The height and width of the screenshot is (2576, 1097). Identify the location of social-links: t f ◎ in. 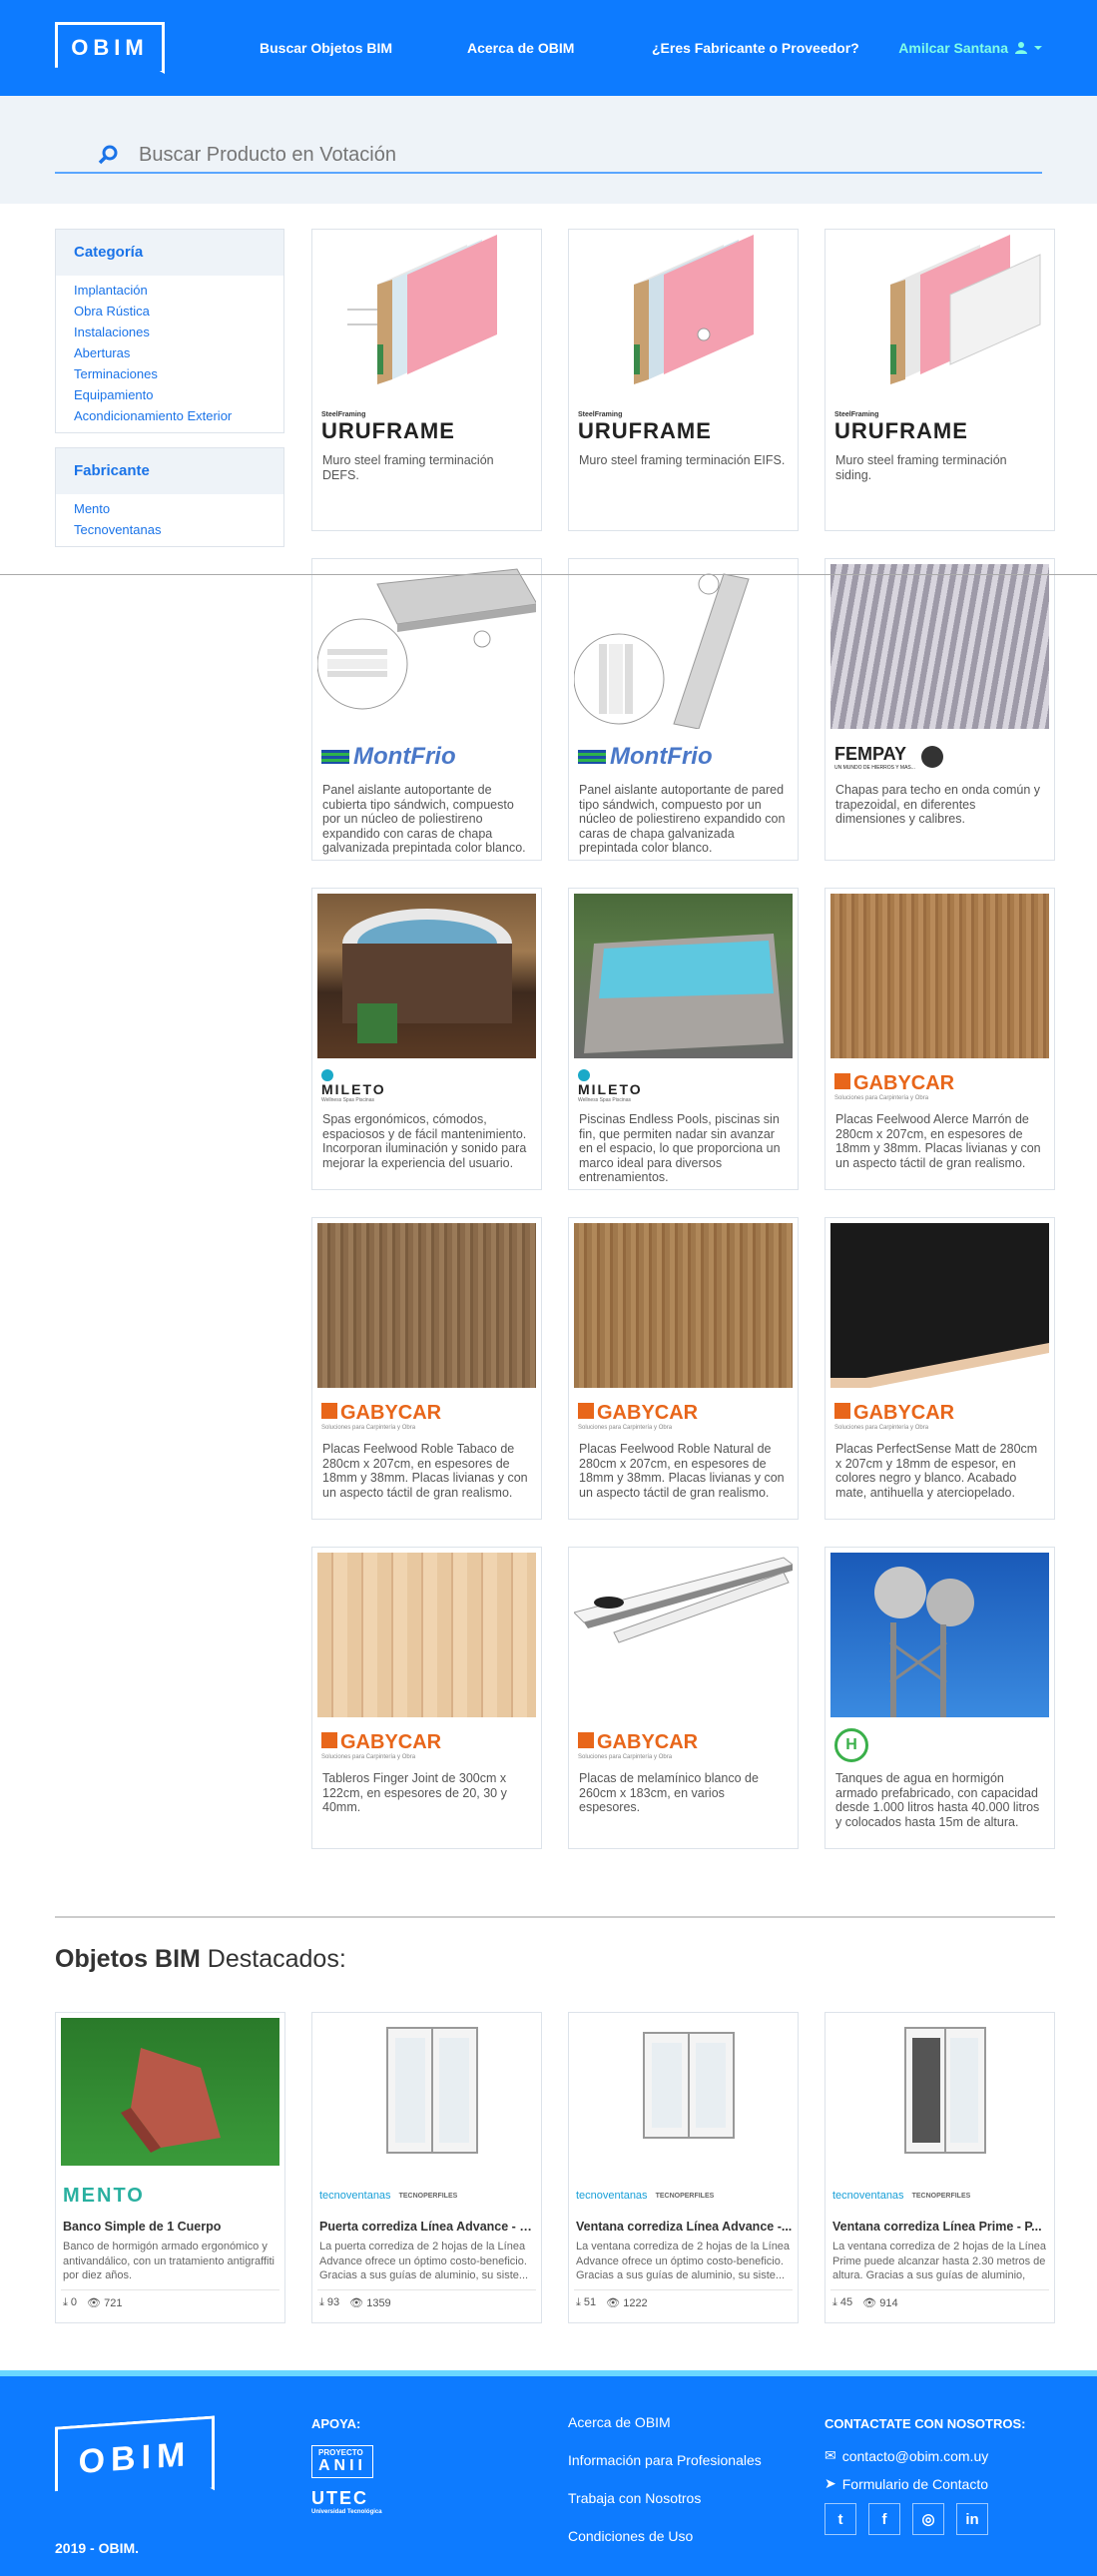
(925, 2519).